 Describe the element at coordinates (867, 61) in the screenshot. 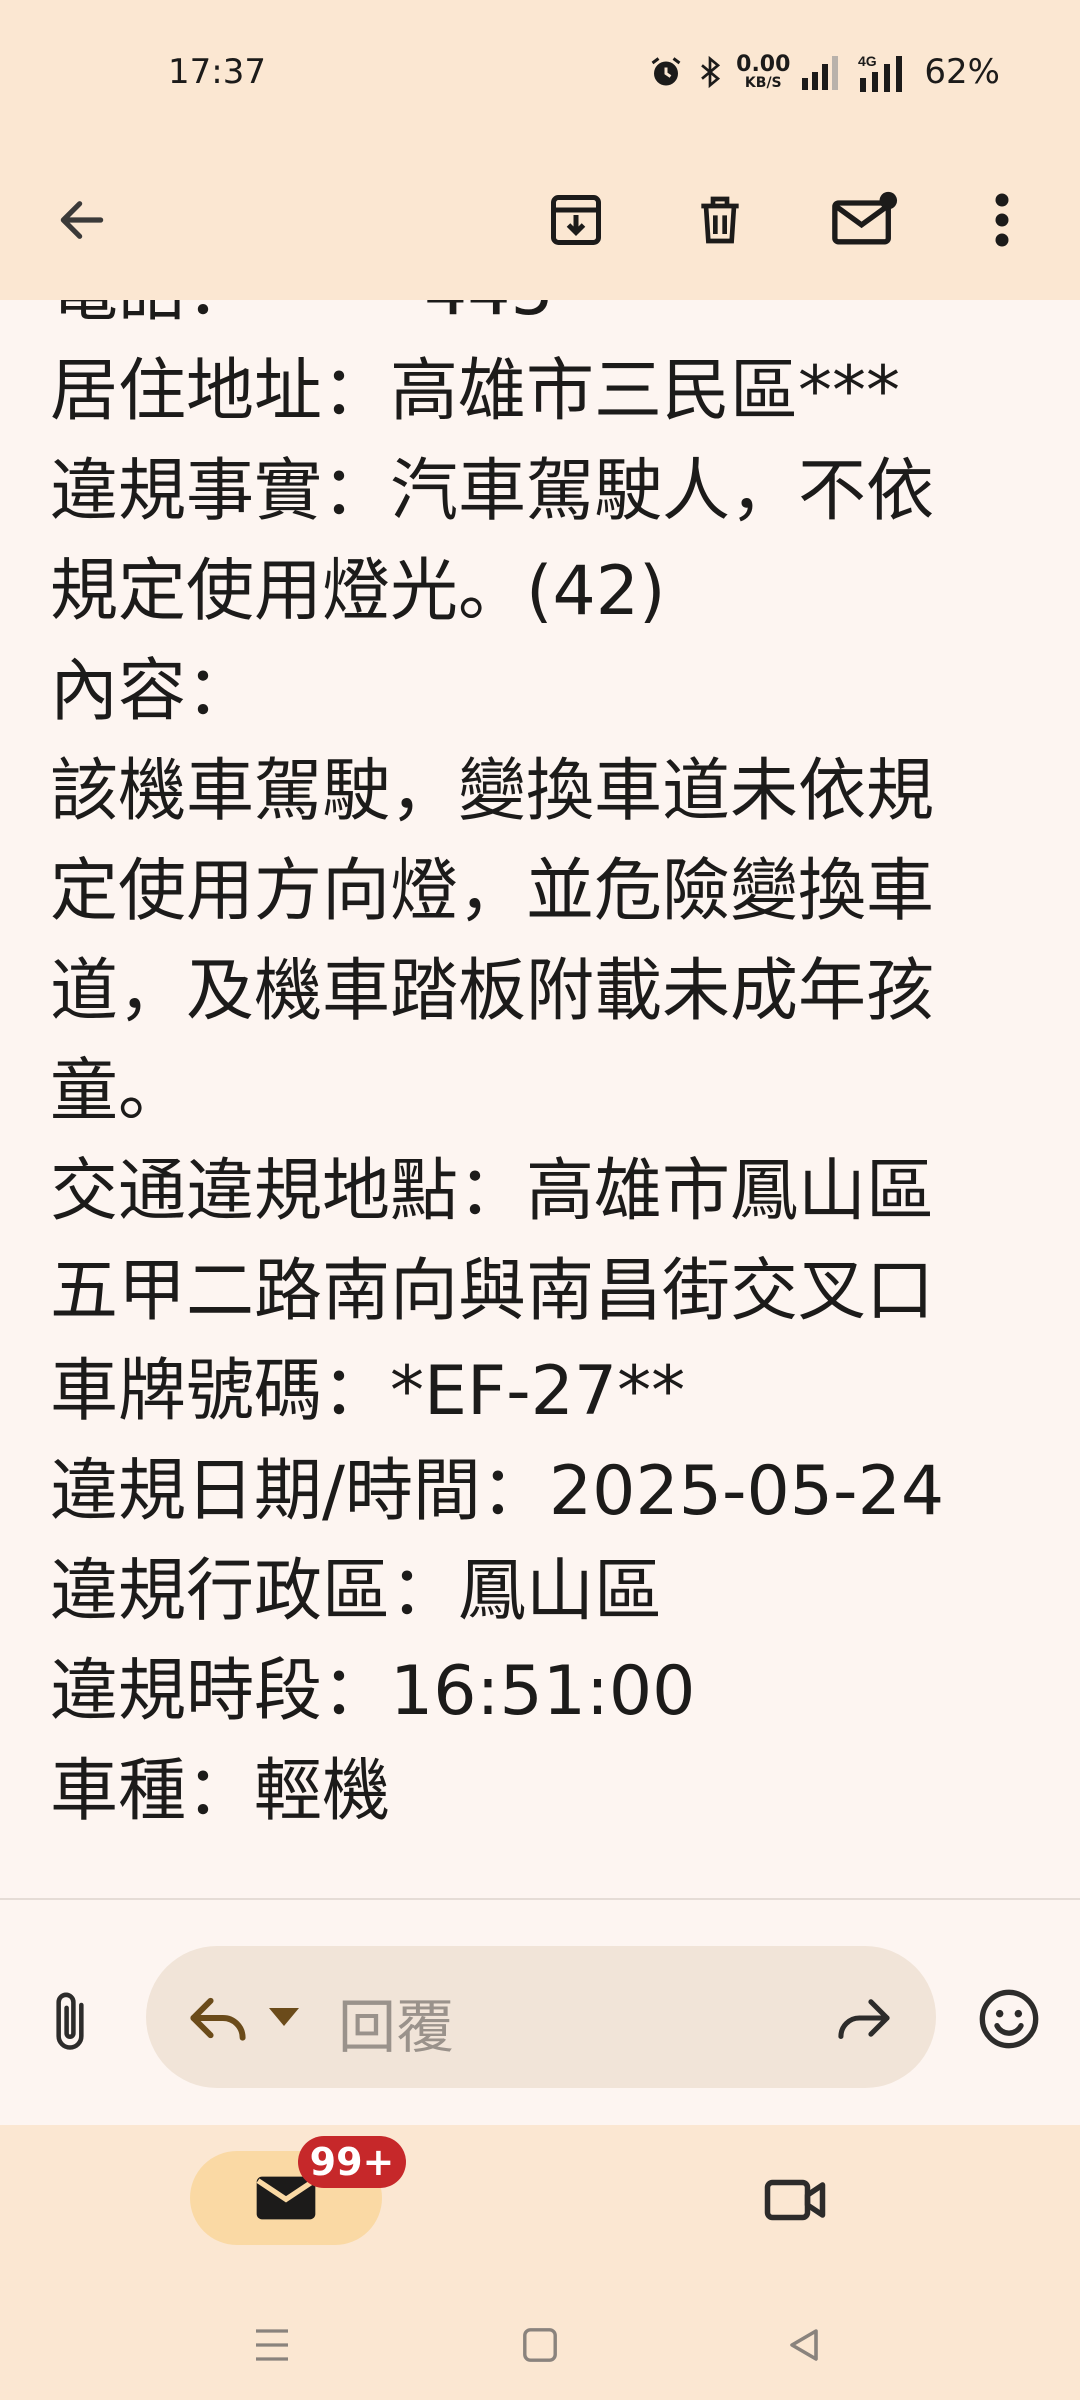

I see `svg-text: 4G` at that location.